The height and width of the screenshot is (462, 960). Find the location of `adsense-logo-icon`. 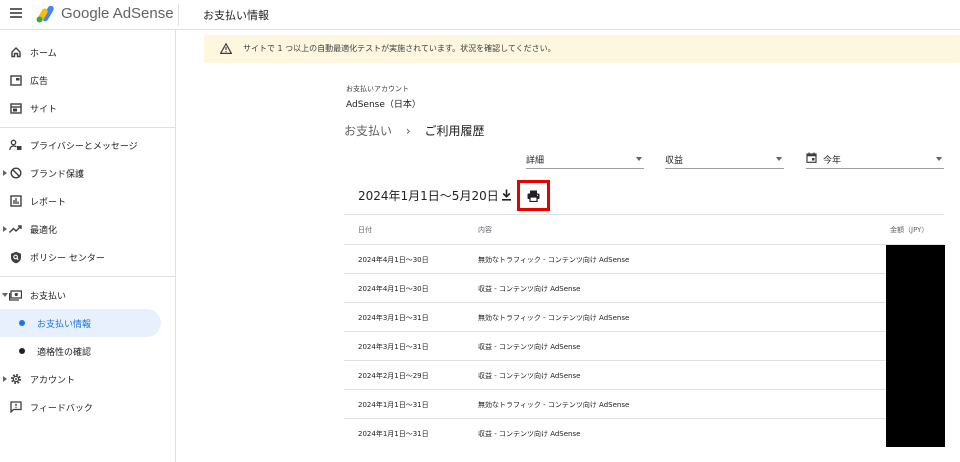

adsense-logo-icon is located at coordinates (45, 14).